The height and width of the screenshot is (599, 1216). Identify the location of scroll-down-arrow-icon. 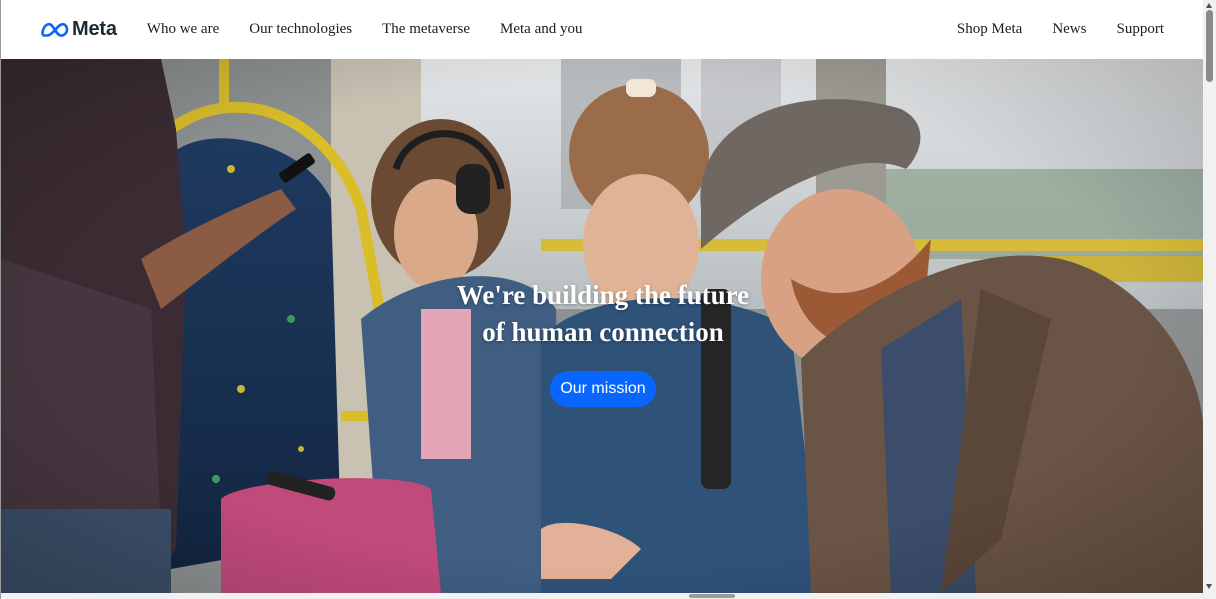
(1209, 586).